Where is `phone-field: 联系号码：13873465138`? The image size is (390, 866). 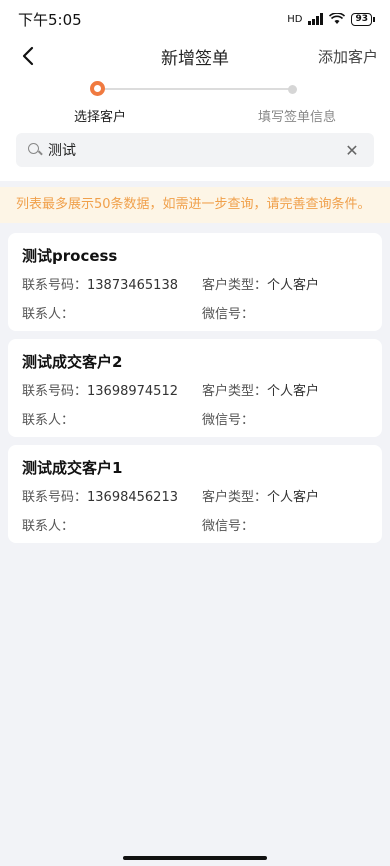 phone-field: 联系号码：13873465138 is located at coordinates (112, 283).